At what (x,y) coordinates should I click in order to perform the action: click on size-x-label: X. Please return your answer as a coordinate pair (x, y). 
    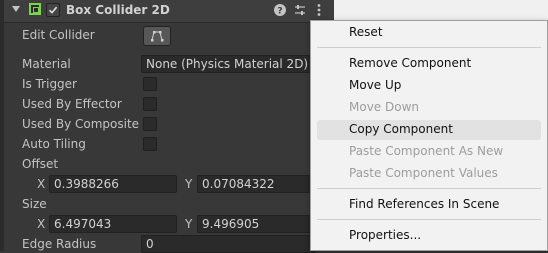
    Looking at the image, I should click on (41, 224).